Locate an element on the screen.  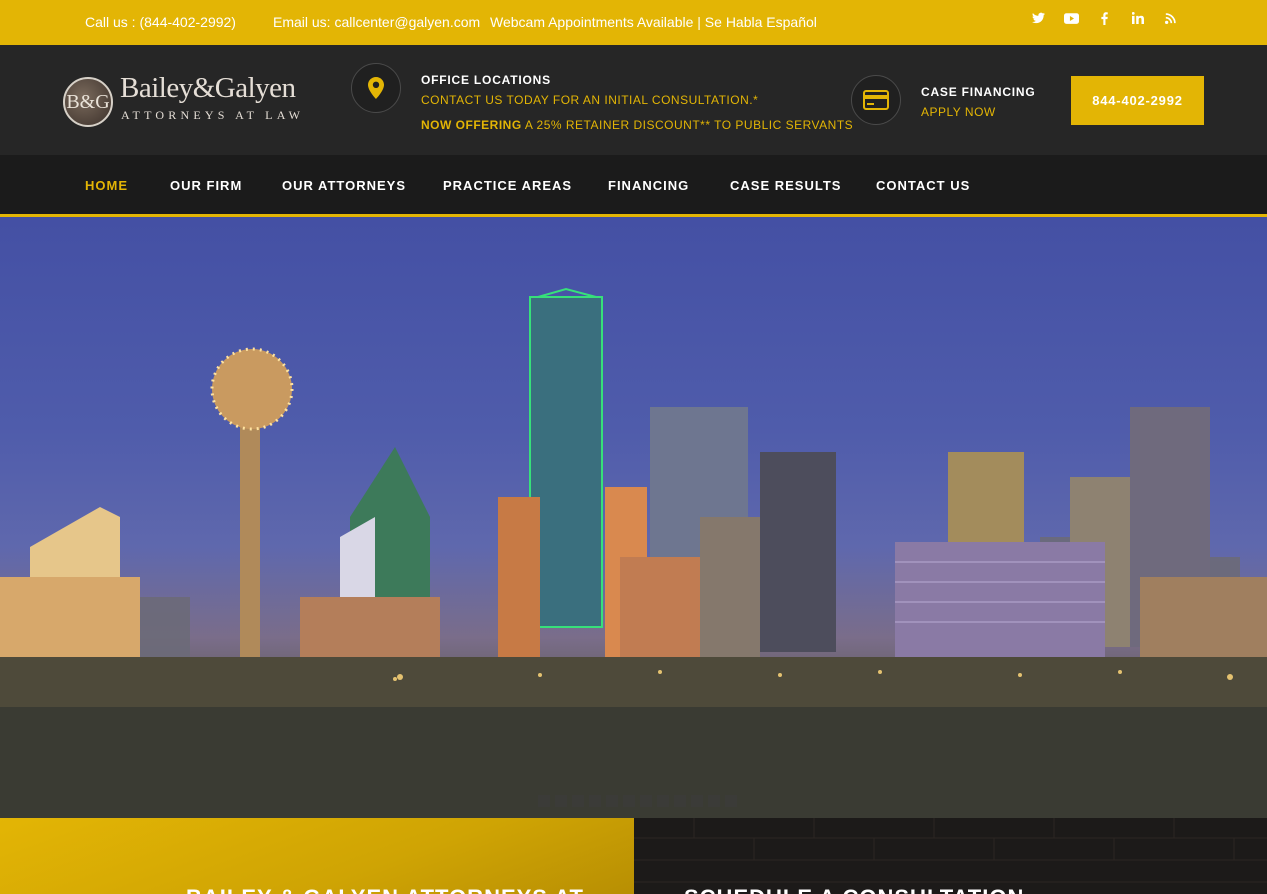
about-panel-heading: BAILEY & GALYEN ATTORNEYS AT is located at coordinates (385, 889).